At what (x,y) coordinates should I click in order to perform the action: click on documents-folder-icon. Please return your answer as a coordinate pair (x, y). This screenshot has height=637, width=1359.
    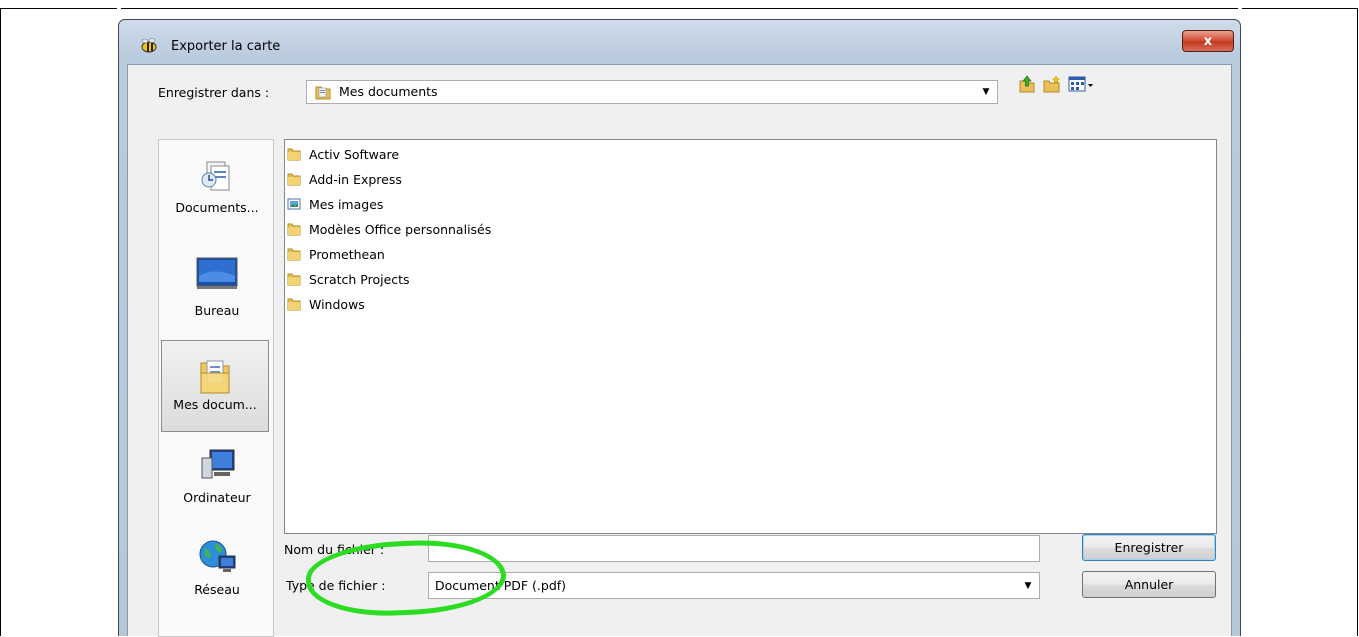
    Looking at the image, I should click on (323, 93).